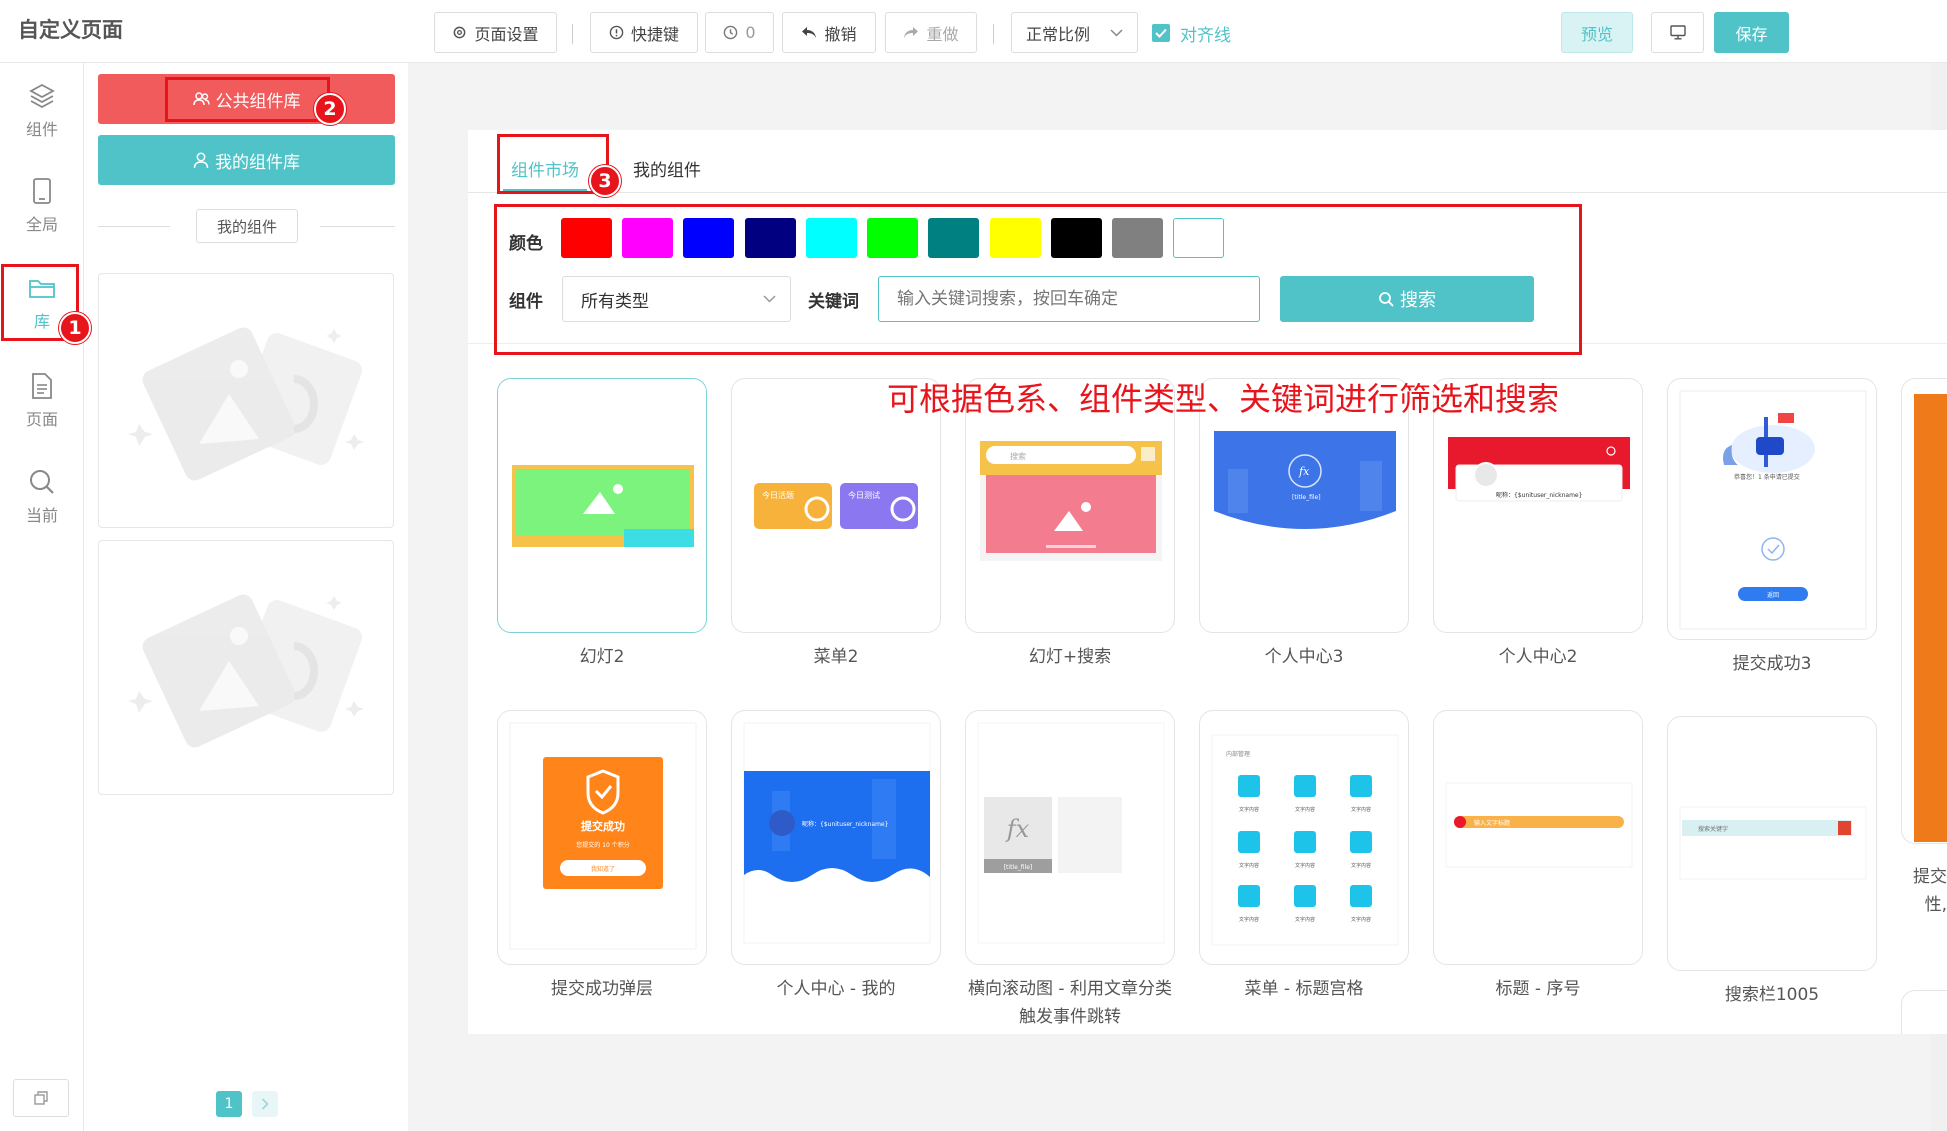 The image size is (1947, 1131). I want to click on tab-mine: 我的组件, so click(667, 168).